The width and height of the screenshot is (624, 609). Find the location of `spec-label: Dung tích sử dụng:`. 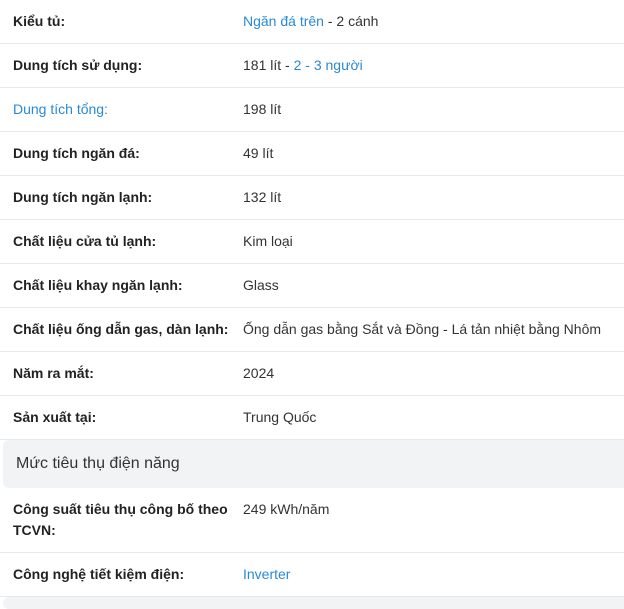

spec-label: Dung tích sử dụng: is located at coordinates (78, 65).